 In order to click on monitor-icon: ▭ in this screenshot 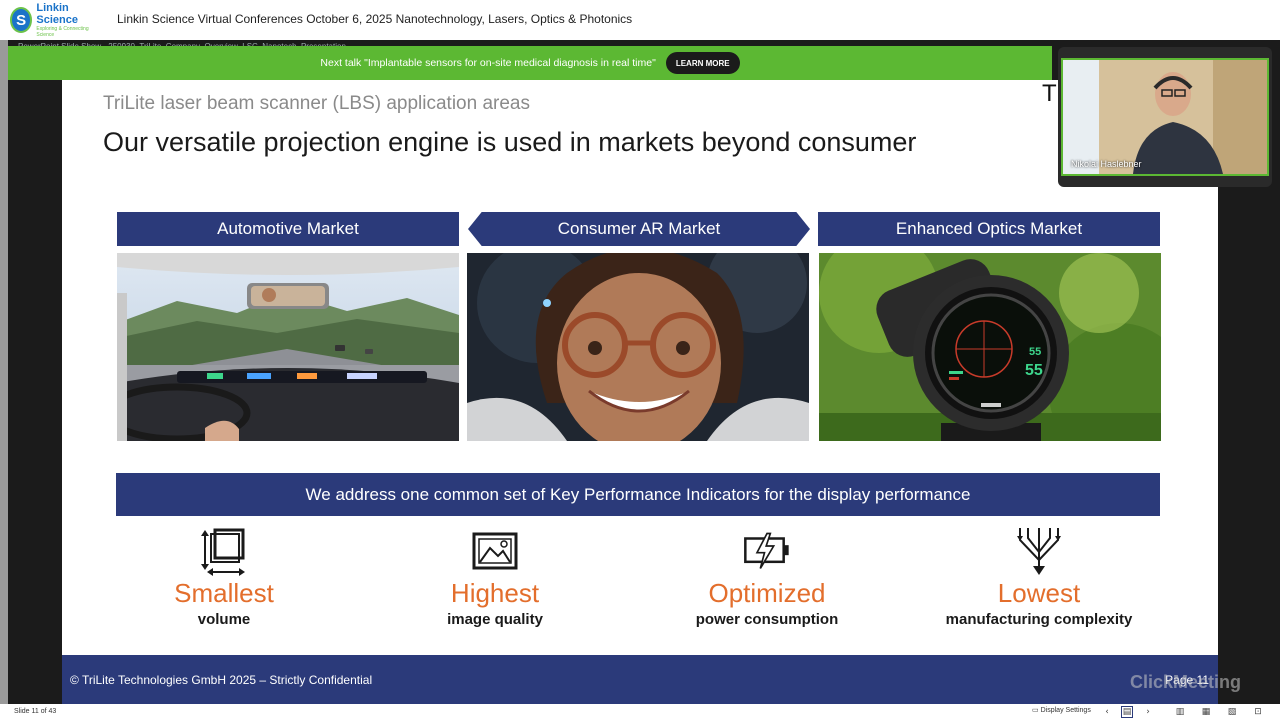, I will do `click(1035, 710)`.